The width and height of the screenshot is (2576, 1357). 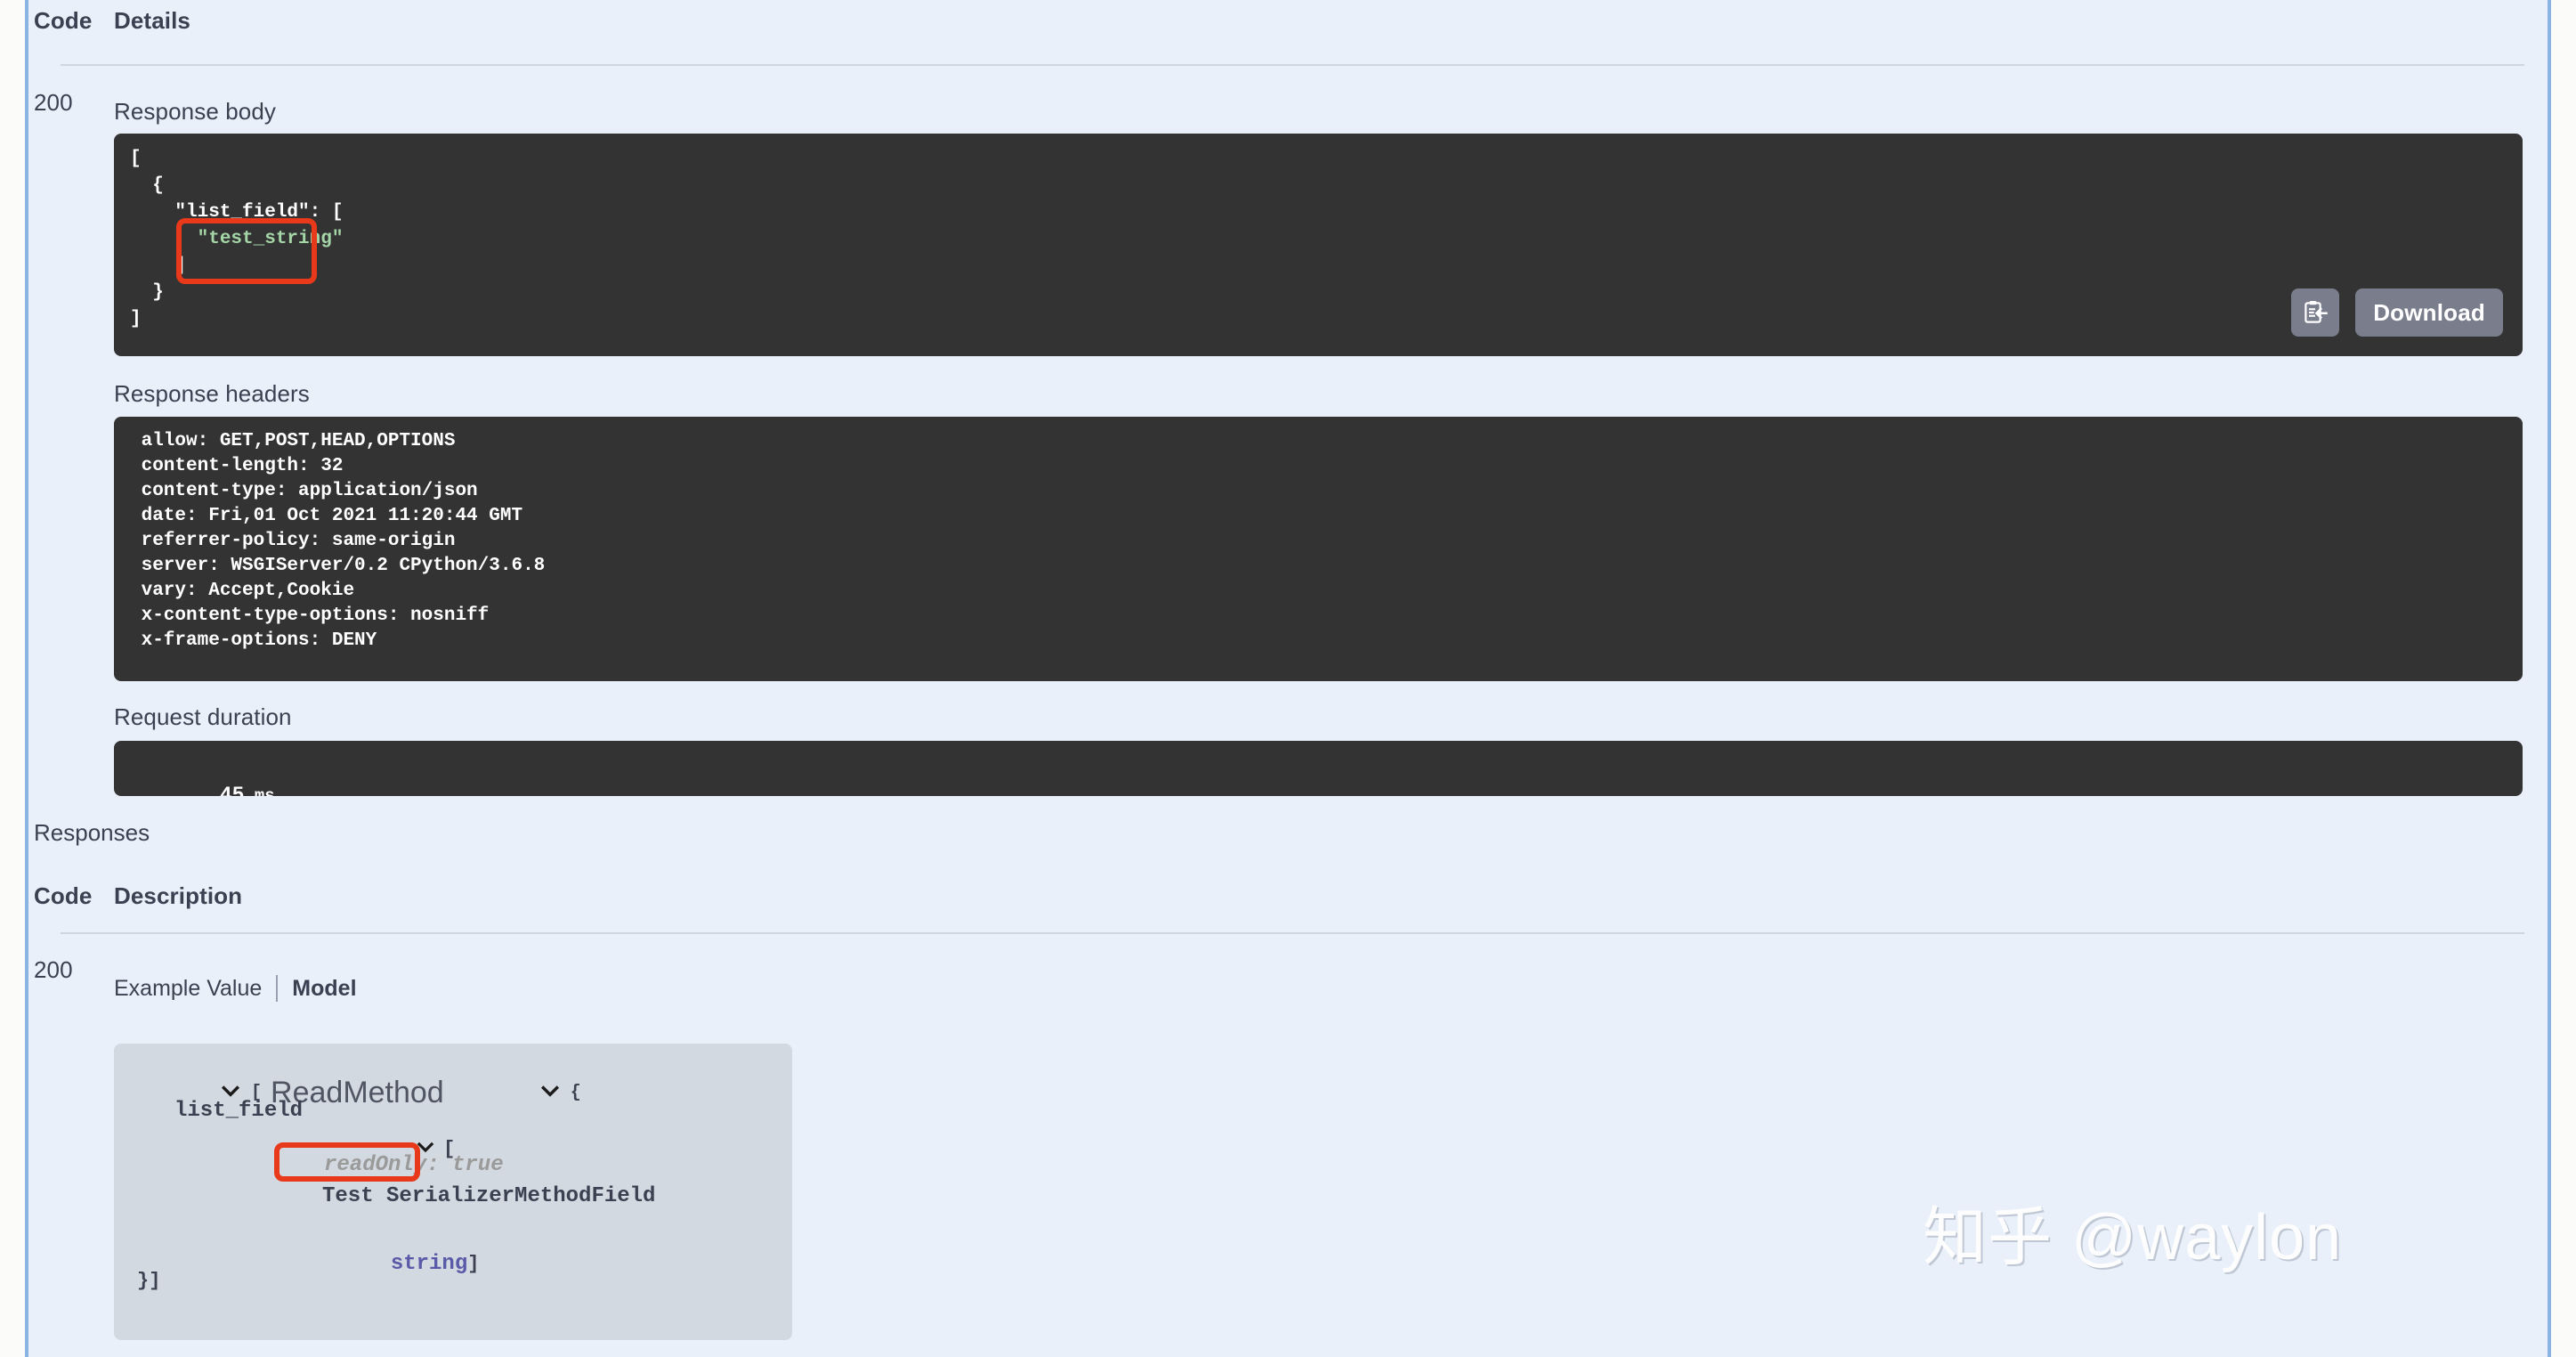 I want to click on request-duration-value: 45, so click(x=232, y=790).